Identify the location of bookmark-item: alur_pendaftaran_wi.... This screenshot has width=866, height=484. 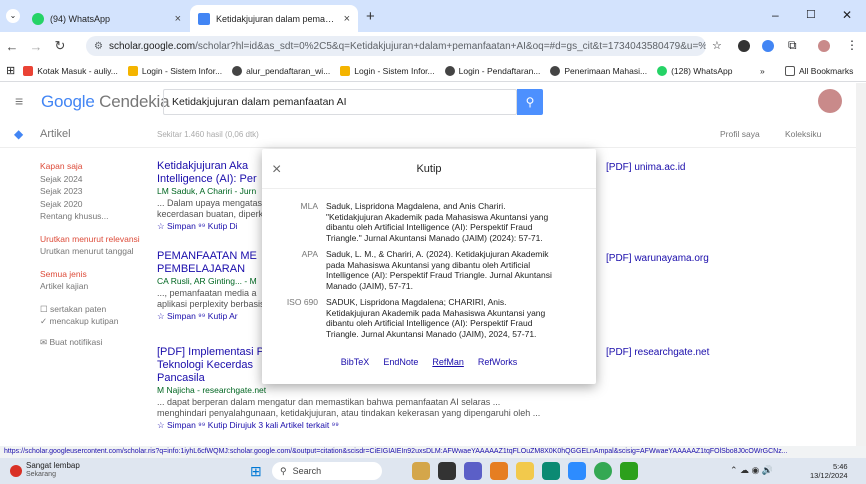
(281, 70).